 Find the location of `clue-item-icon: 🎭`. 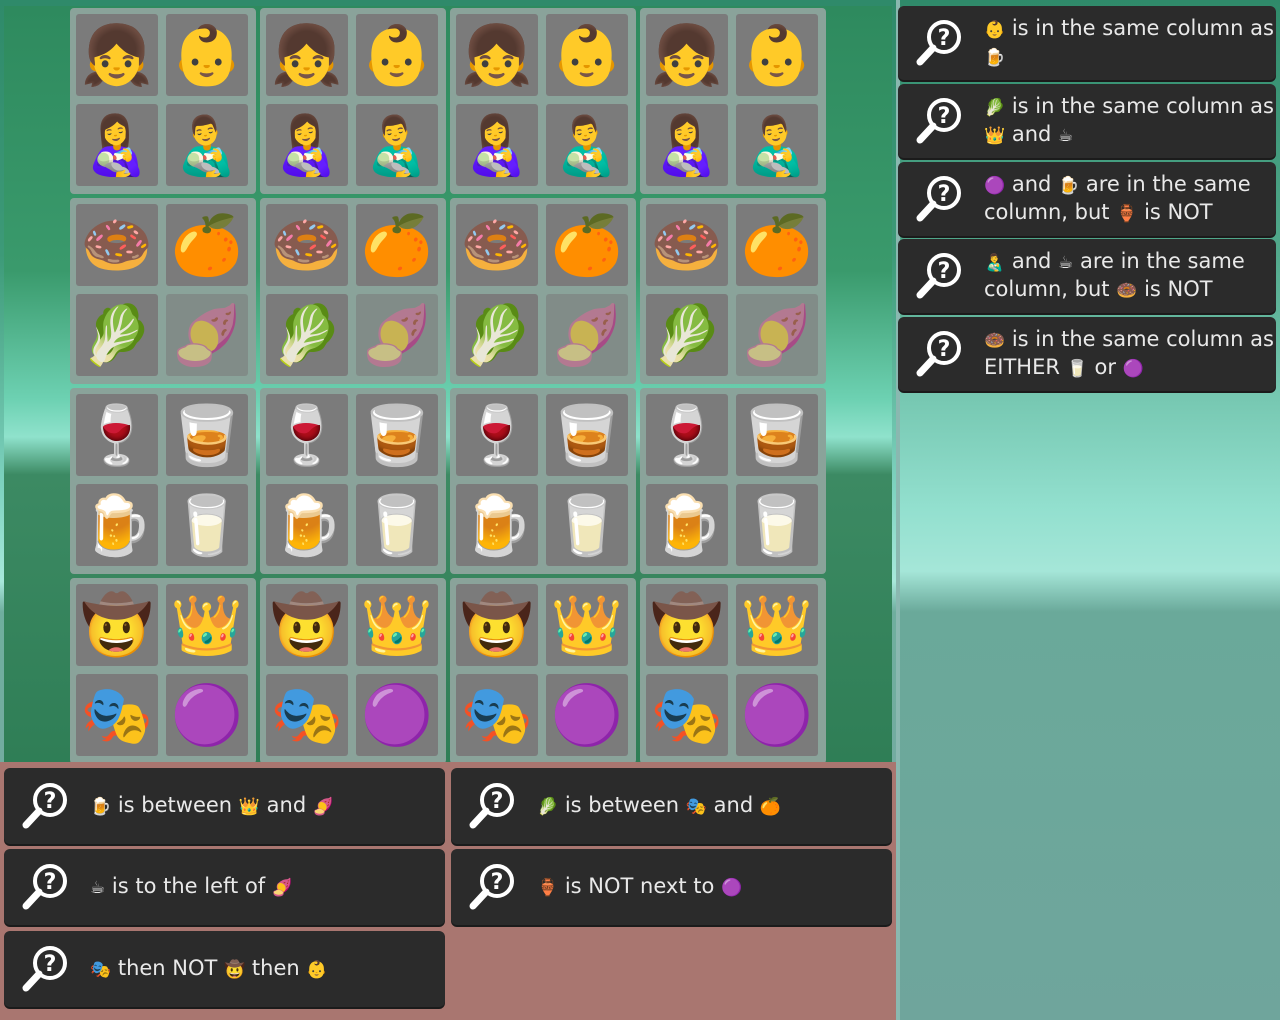

clue-item-icon: 🎭 is located at coordinates (101, 970).